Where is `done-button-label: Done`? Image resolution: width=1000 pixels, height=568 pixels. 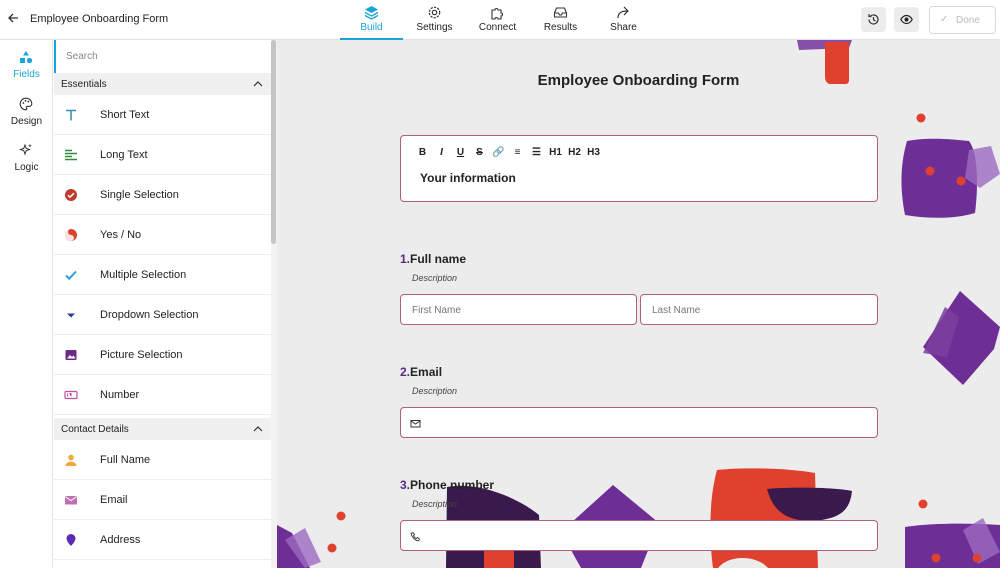 done-button-label: Done is located at coordinates (968, 20).